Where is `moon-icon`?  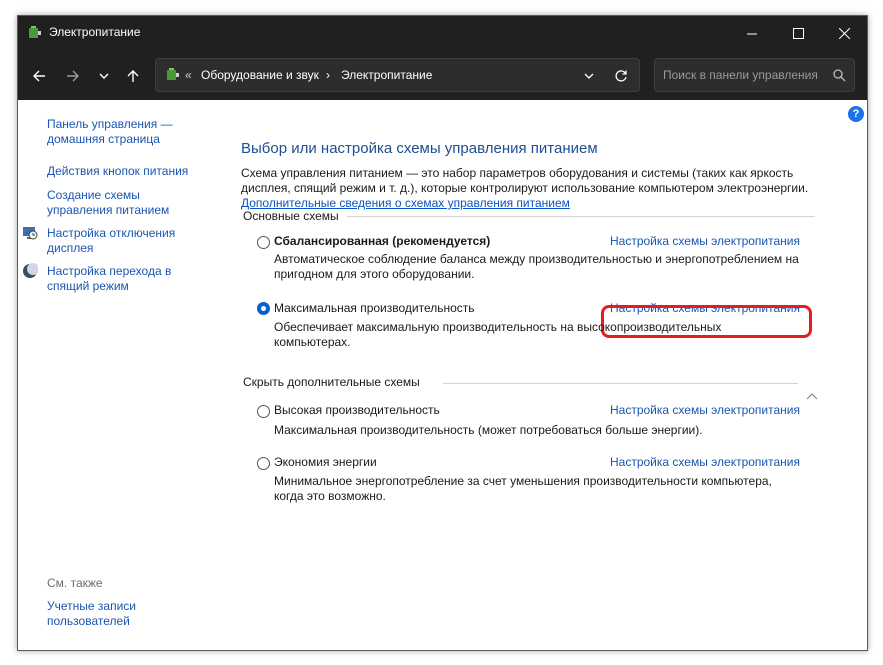
moon-icon is located at coordinates (30, 270).